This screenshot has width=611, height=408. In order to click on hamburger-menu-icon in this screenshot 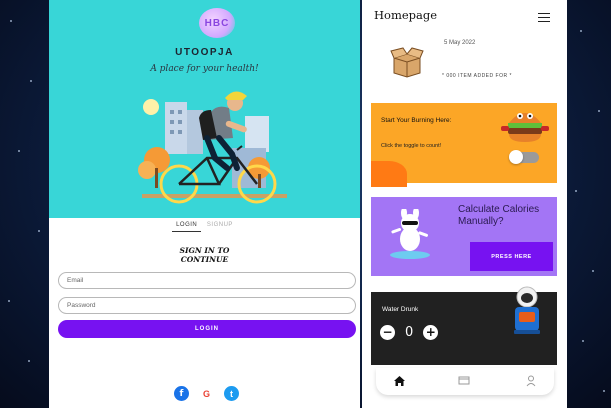, I will do `click(544, 18)`.